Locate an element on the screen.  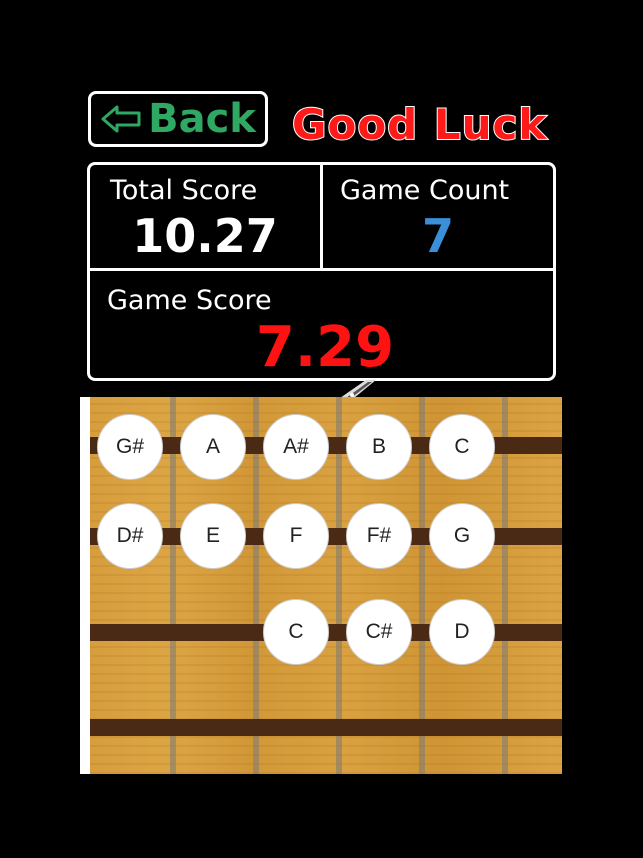
guitar-headstock-tab is located at coordinates (359, 389).